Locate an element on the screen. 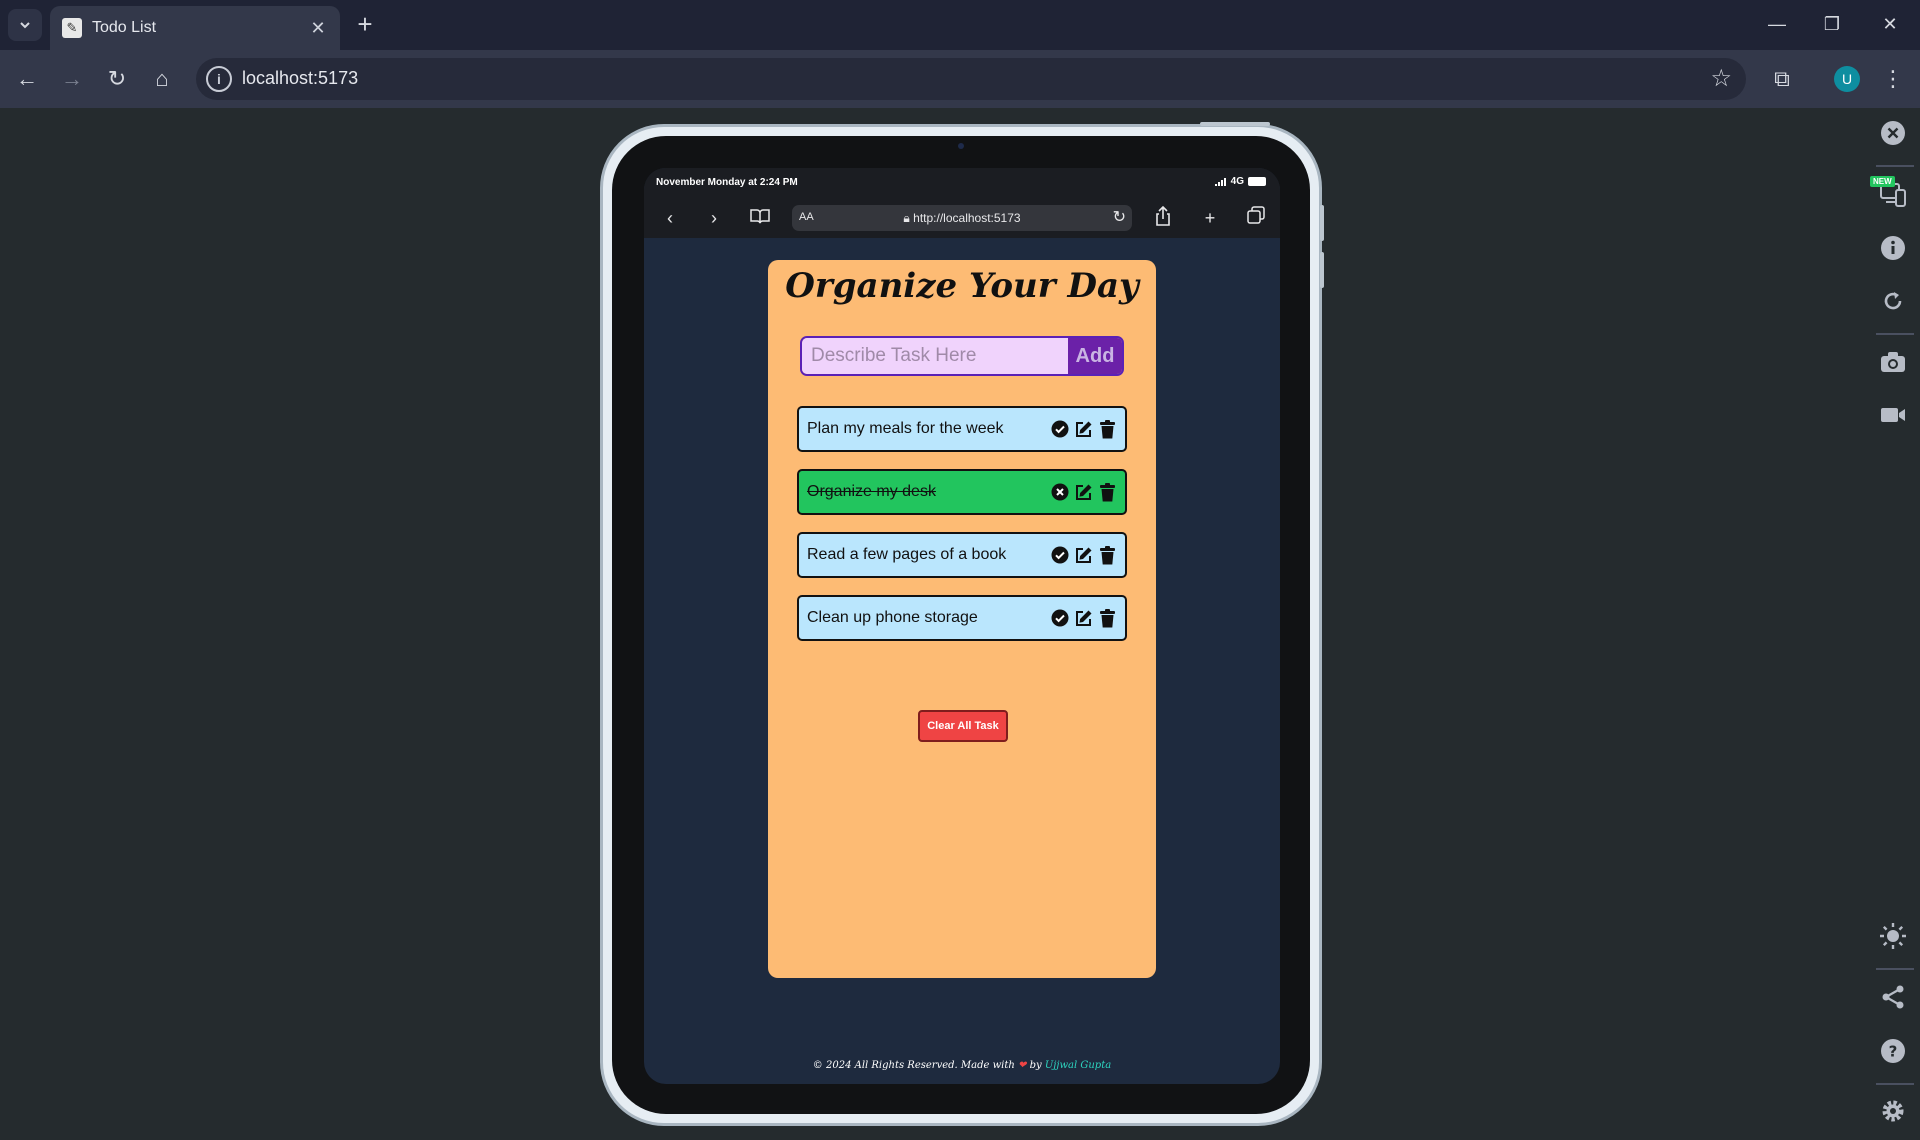 The image size is (1920, 1140). todo-item: Read a few pages of a book is located at coordinates (962, 555).